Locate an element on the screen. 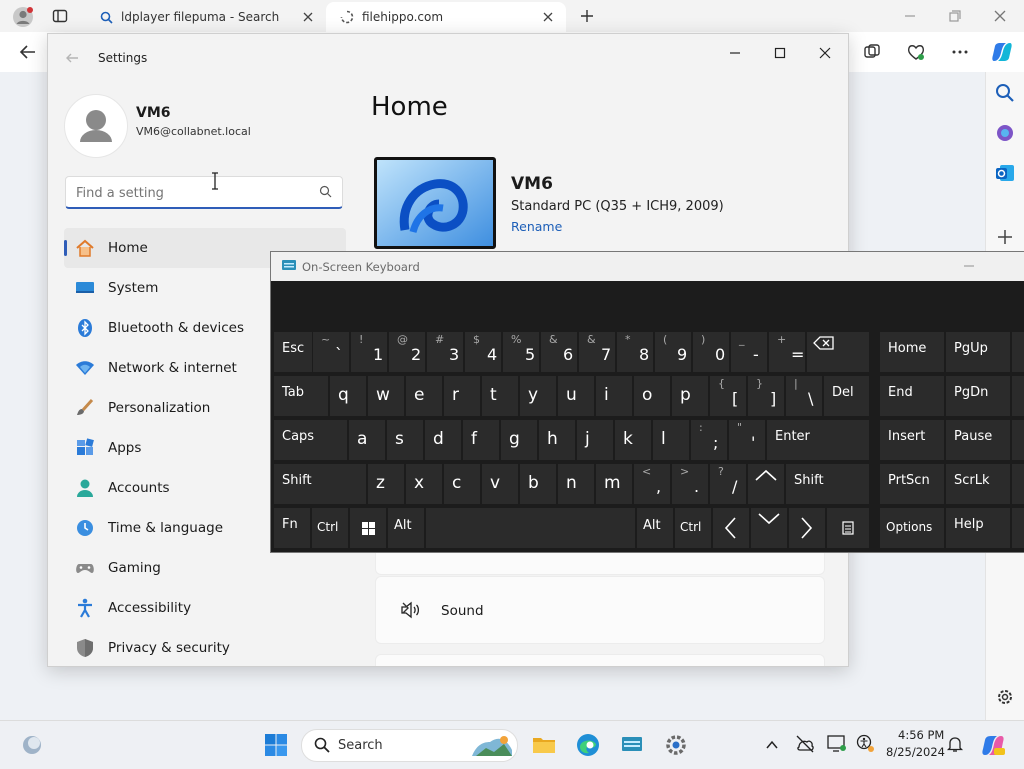 This screenshot has width=1024, height=769. key-shift-left: Shift is located at coordinates (320, 484).